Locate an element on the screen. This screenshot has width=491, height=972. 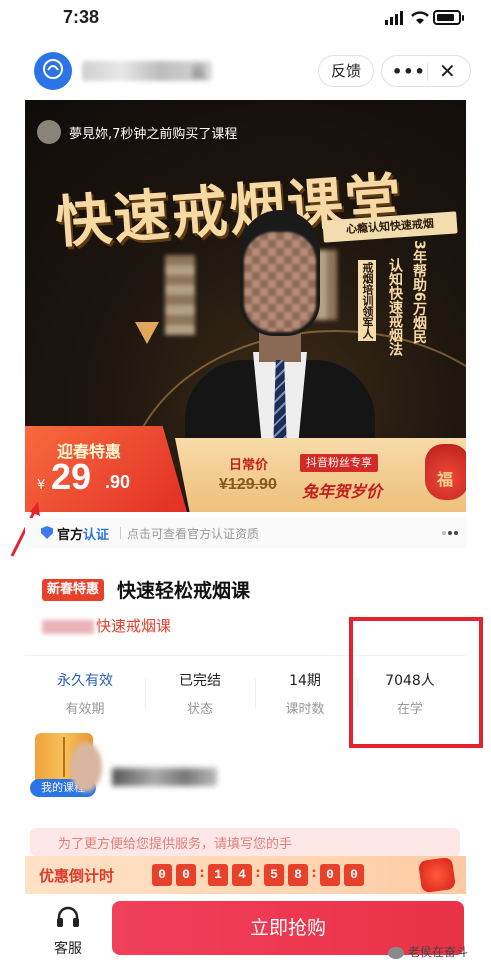
banner-vertical-text-2: 3年帮助6万烟民 is located at coordinates (419, 292).